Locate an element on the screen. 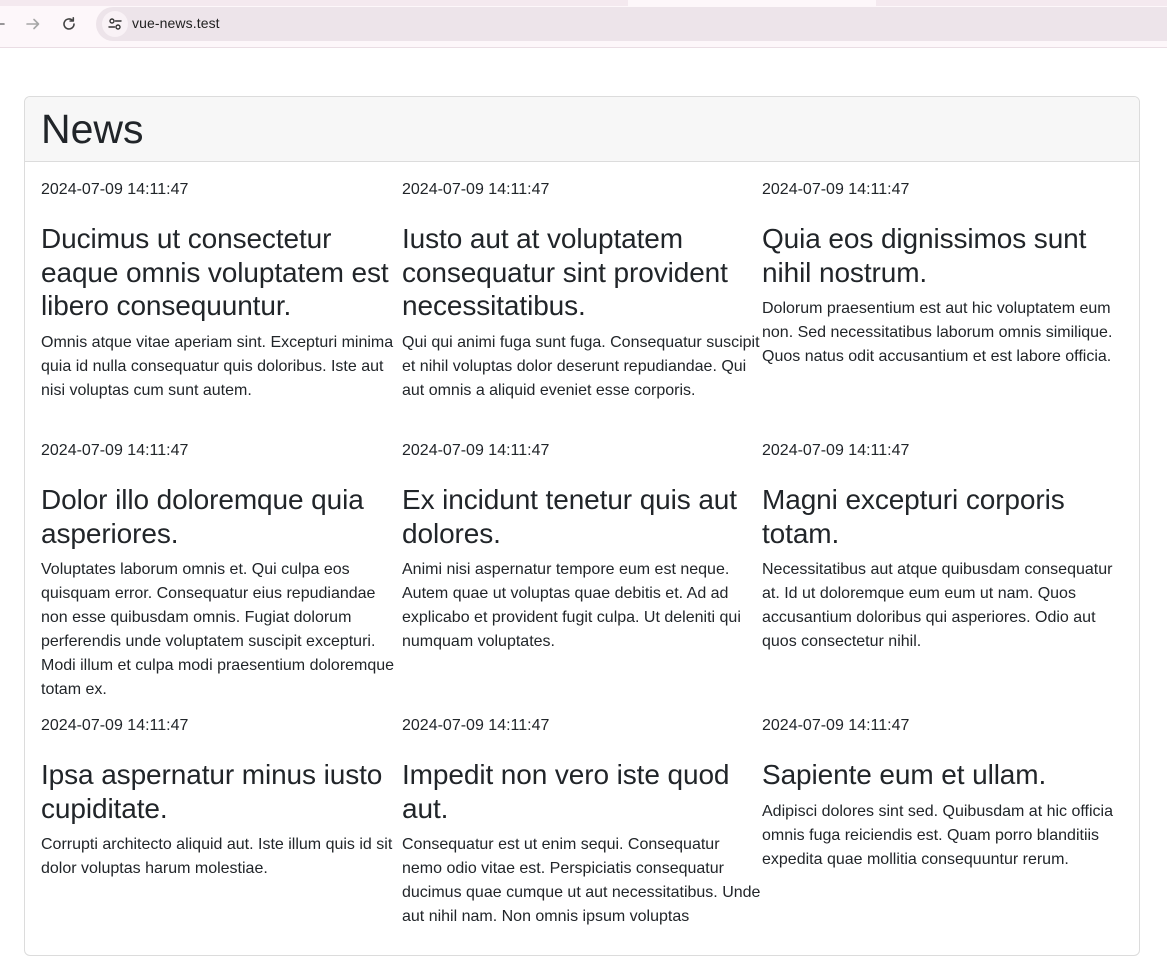 The height and width of the screenshot is (956, 1167). news-title: Magni excepturi corporis totam. is located at coordinates (913, 516).